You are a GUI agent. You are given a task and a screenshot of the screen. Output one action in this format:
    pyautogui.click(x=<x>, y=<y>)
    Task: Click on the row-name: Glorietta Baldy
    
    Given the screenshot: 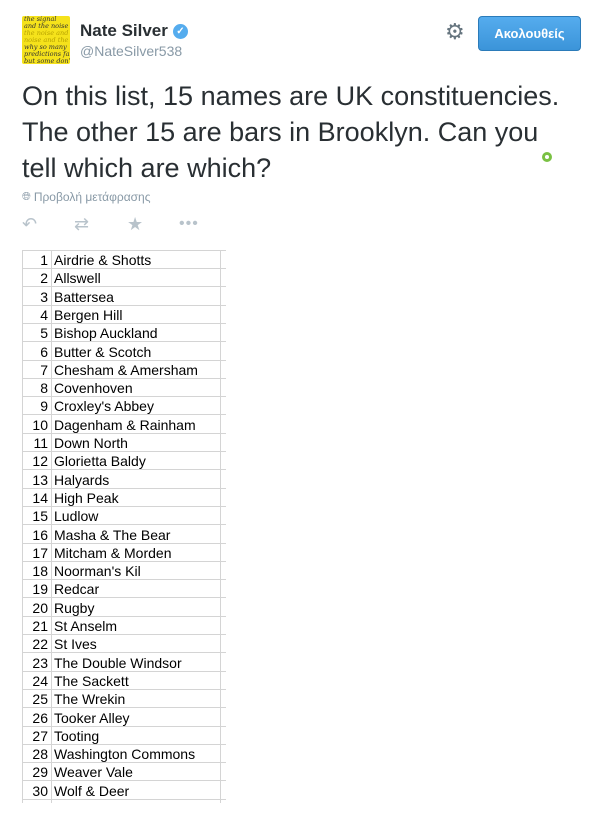 What is the action you would take?
    pyautogui.click(x=100, y=461)
    